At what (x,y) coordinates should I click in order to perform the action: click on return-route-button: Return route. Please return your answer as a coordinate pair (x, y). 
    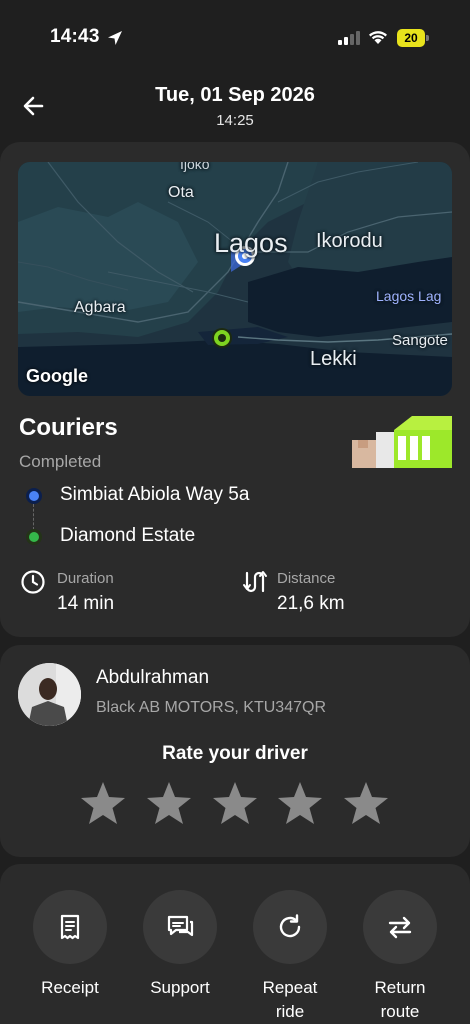
    Looking at the image, I should click on (400, 957).